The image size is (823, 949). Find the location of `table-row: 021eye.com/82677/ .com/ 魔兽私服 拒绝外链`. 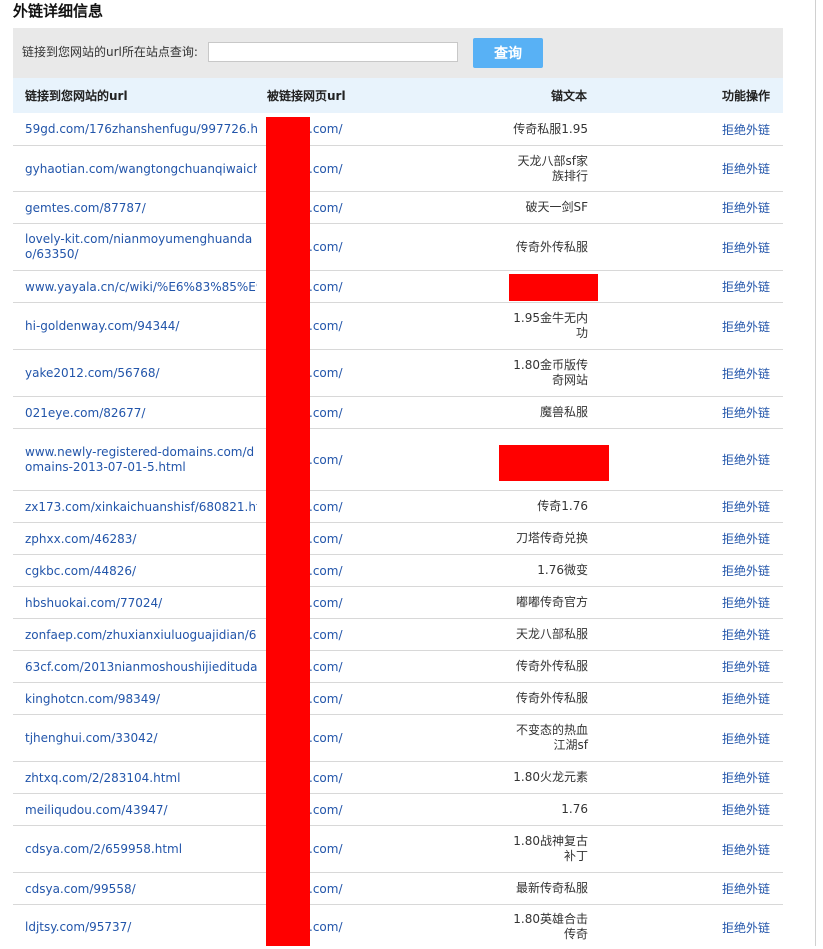

table-row: 021eye.com/82677/ .com/ 魔兽私服 拒绝外链 is located at coordinates (398, 413).